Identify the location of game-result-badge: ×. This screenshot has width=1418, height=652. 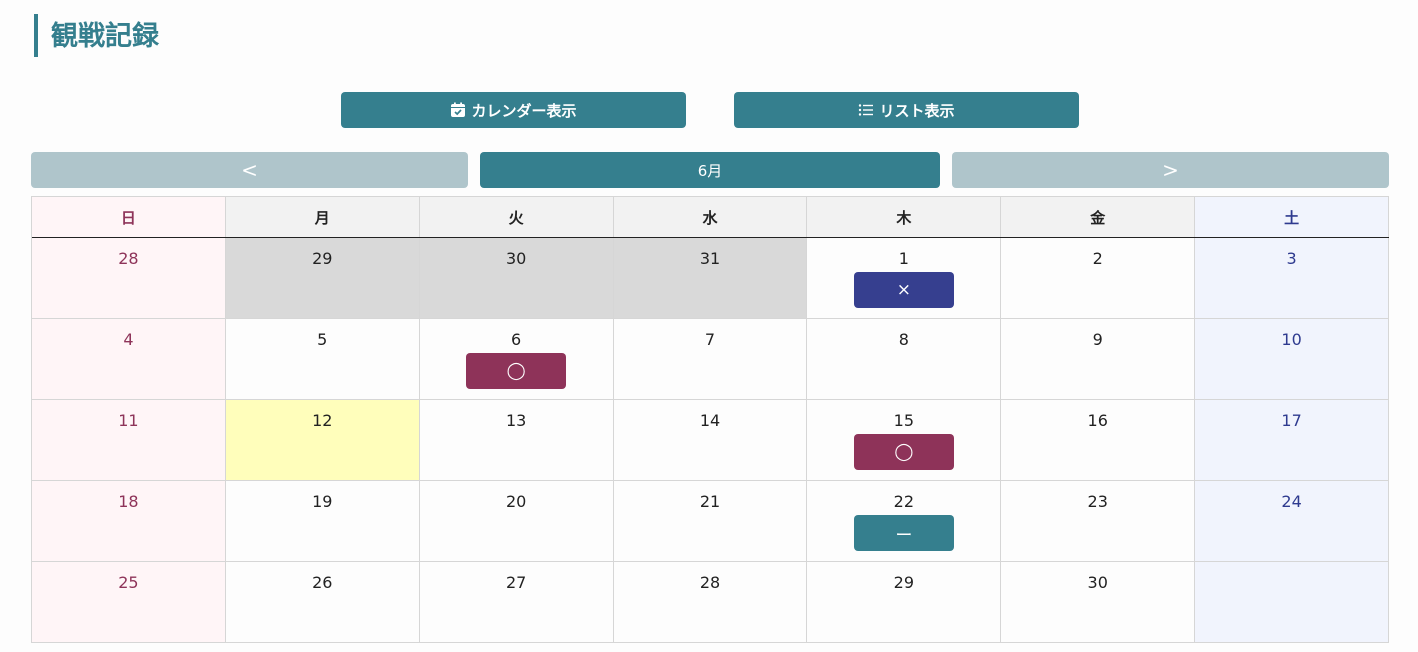
(903, 290).